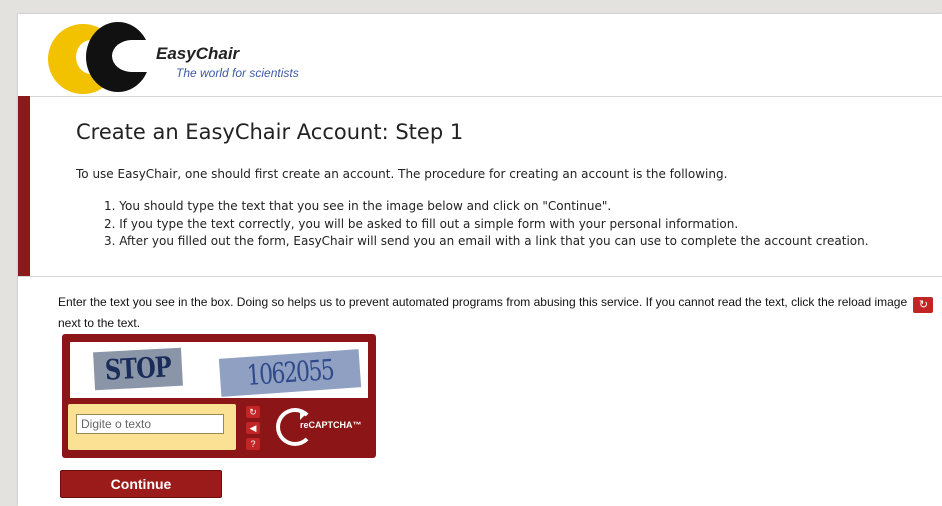 Image resolution: width=942 pixels, height=506 pixels. What do you see at coordinates (253, 412) in the screenshot?
I see `reload-icon: ↻` at bounding box center [253, 412].